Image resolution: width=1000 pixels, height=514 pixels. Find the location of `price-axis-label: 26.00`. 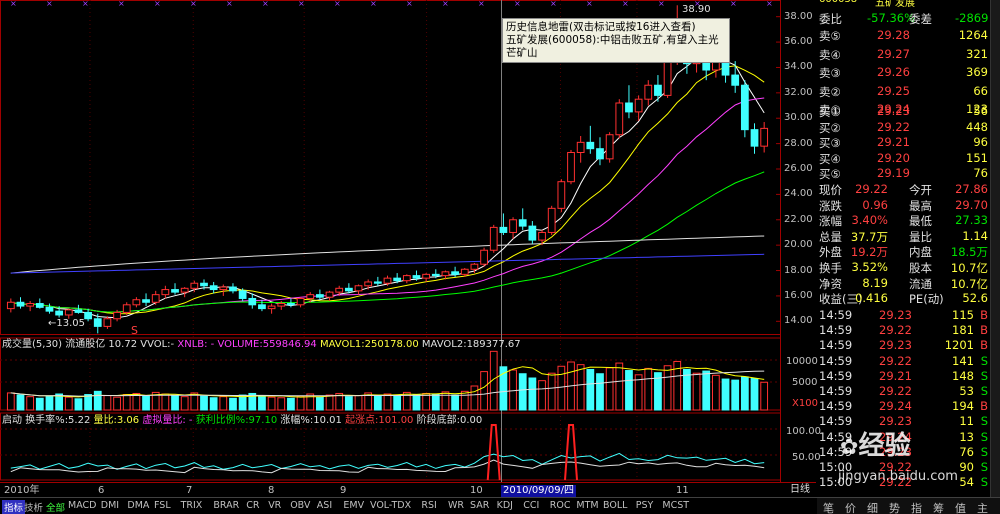

price-axis-label: 26.00 is located at coordinates (798, 168).